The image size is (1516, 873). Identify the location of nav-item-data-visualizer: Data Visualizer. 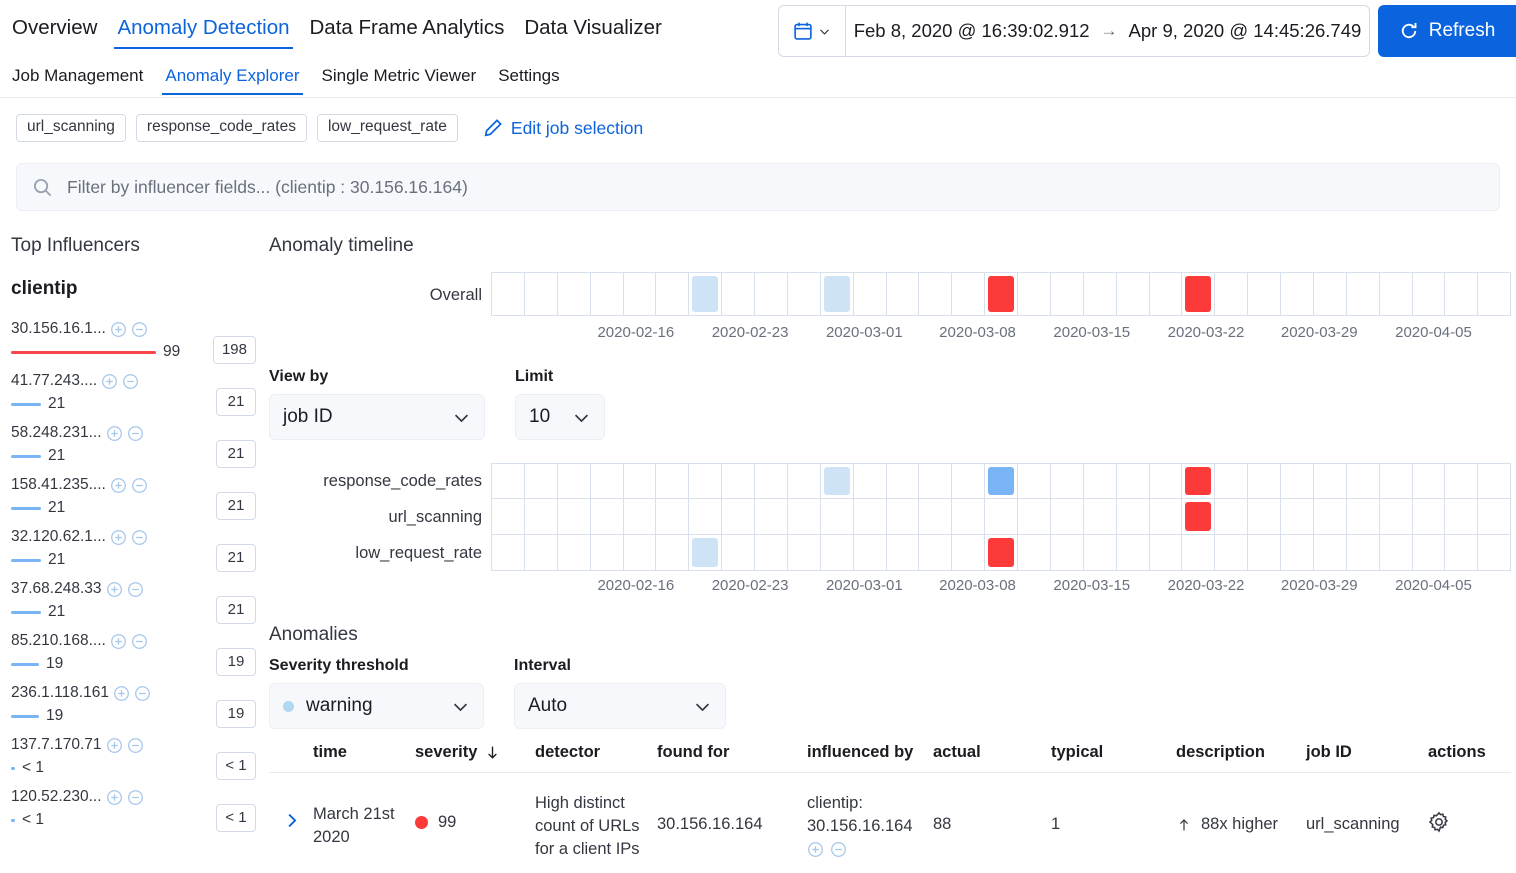
(593, 30).